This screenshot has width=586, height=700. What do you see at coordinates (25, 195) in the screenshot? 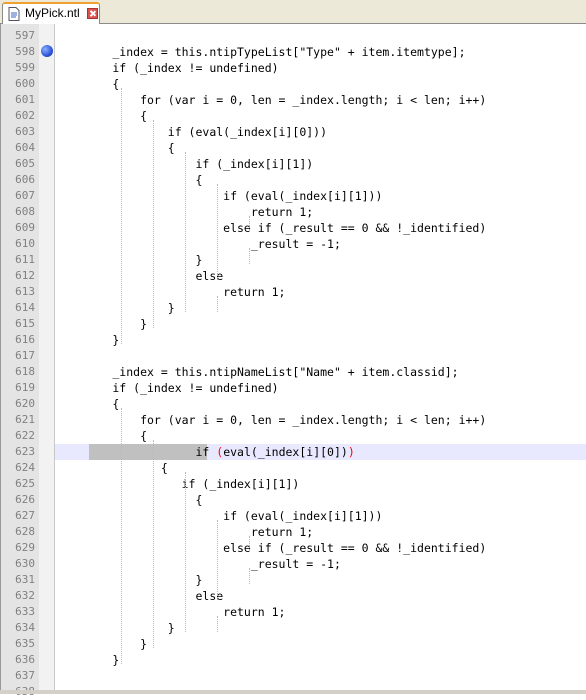
I see `line-number: 607` at bounding box center [25, 195].